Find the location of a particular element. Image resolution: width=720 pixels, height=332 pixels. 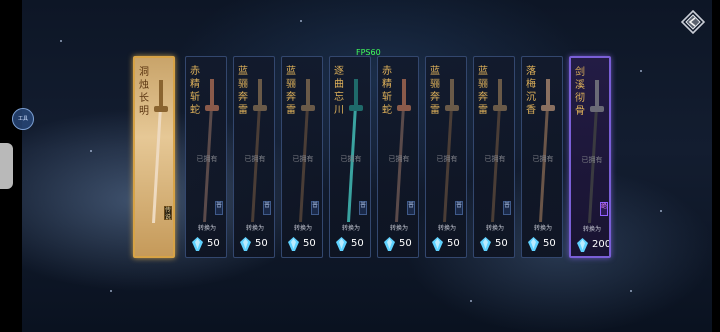

rarity-badge: 传说 is located at coordinates (168, 213).